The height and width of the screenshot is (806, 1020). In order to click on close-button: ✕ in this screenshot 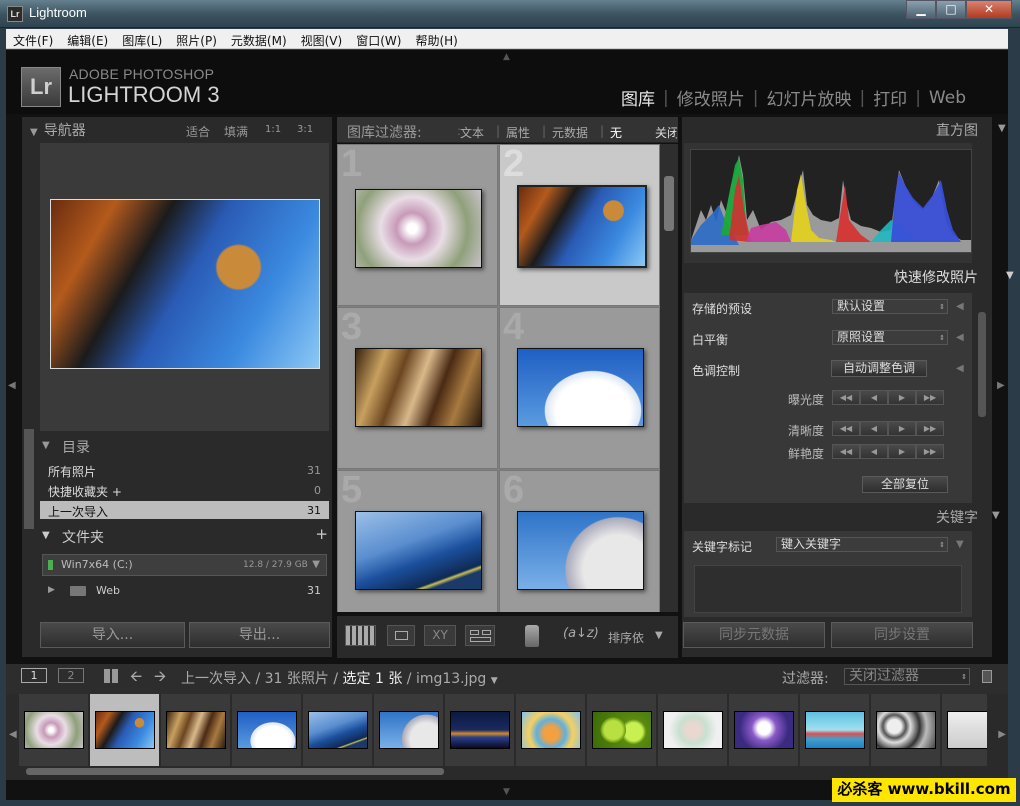, I will do `click(989, 9)`.